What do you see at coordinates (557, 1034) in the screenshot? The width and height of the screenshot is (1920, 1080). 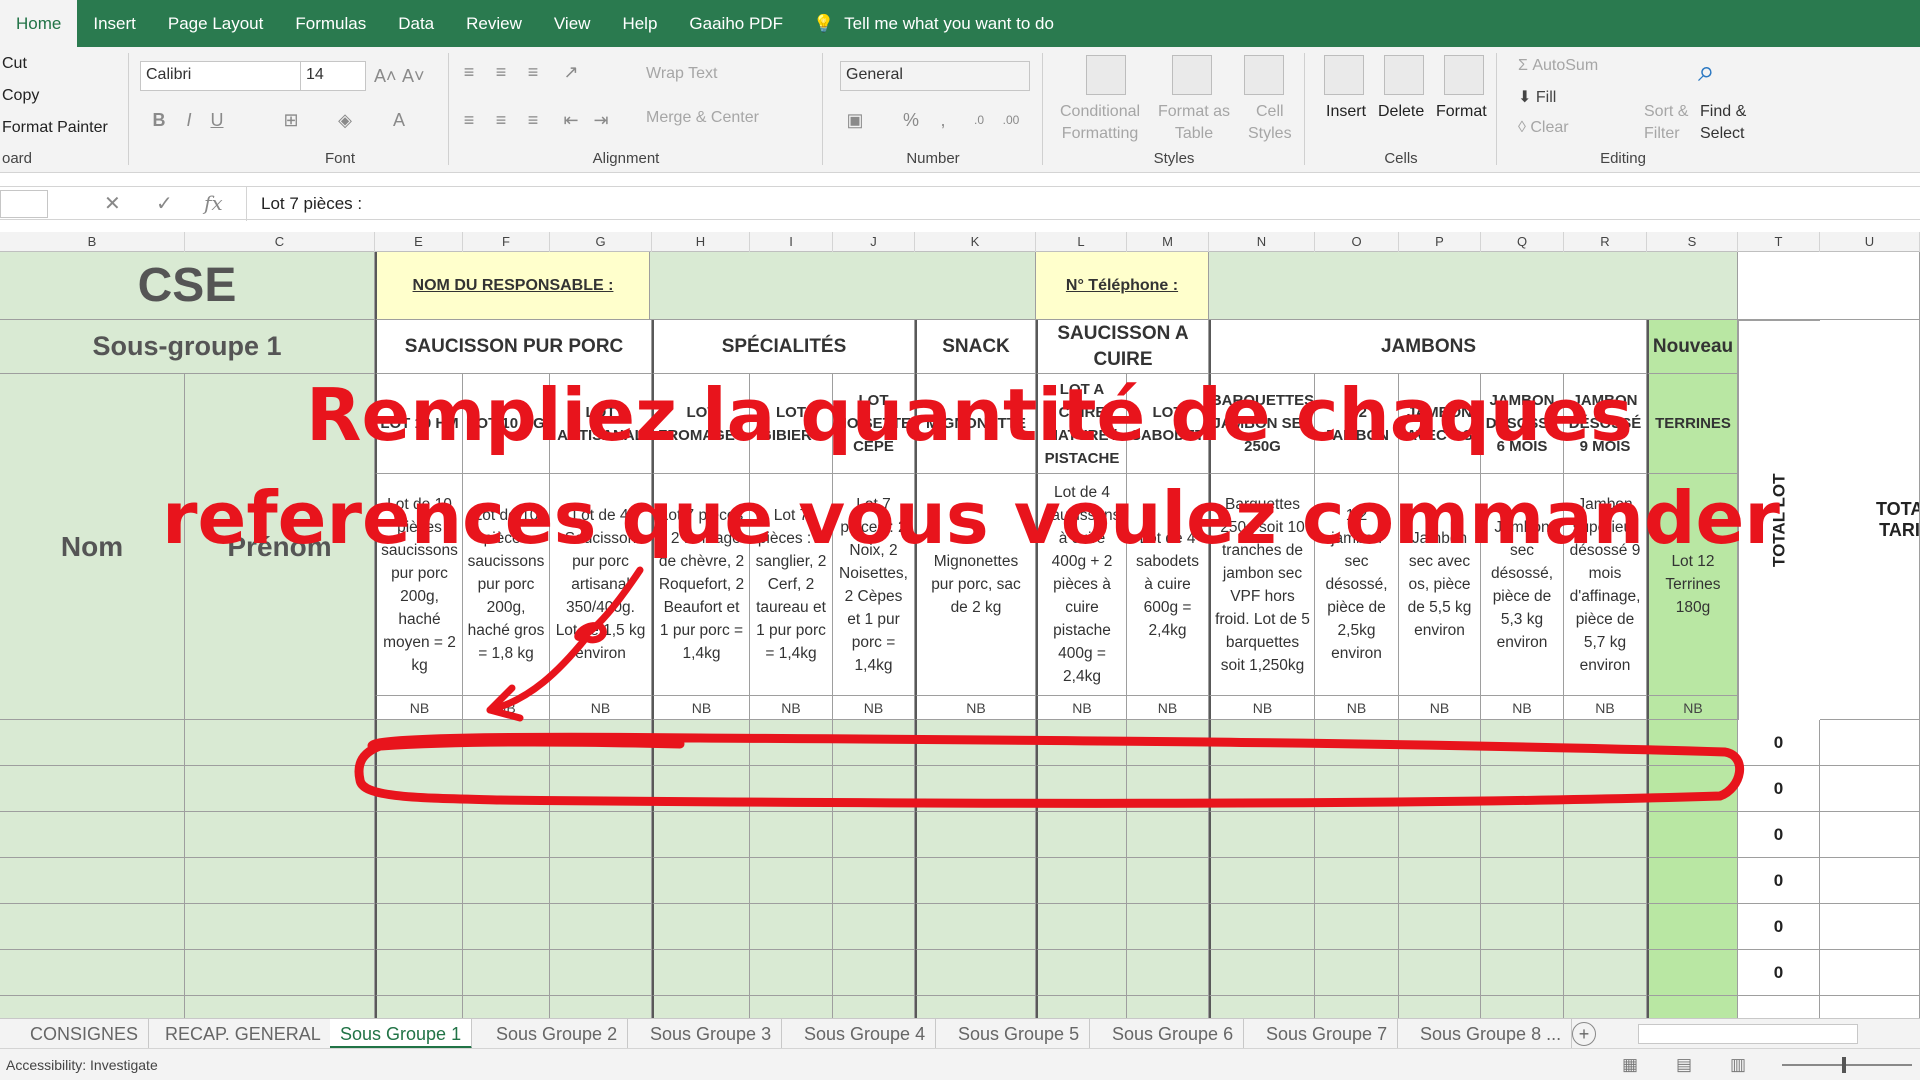 I see `sheet-tab-sous-groupe-2: Sous Groupe 2` at bounding box center [557, 1034].